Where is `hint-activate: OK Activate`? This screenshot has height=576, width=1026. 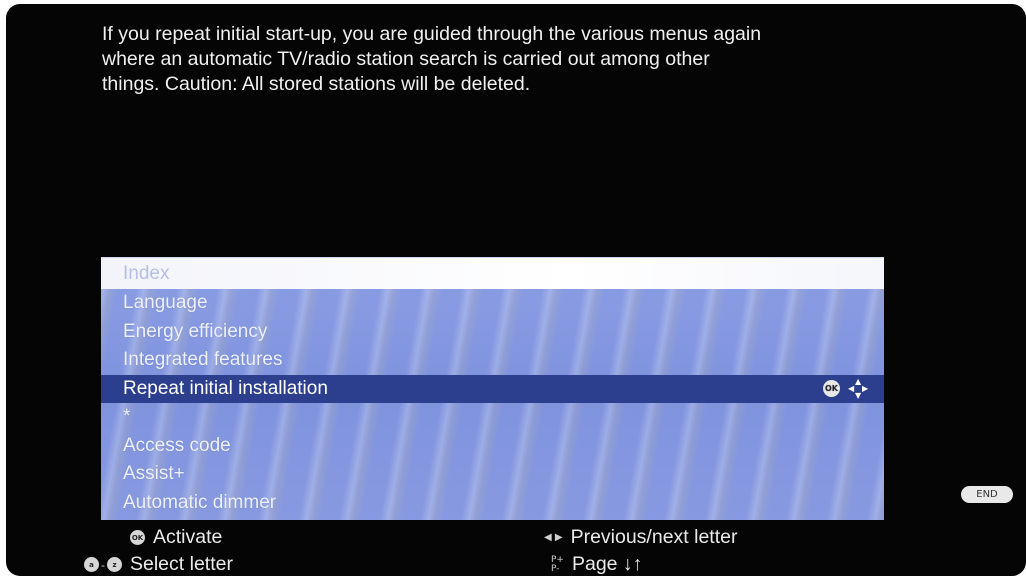
hint-activate: OK Activate is located at coordinates (176, 537).